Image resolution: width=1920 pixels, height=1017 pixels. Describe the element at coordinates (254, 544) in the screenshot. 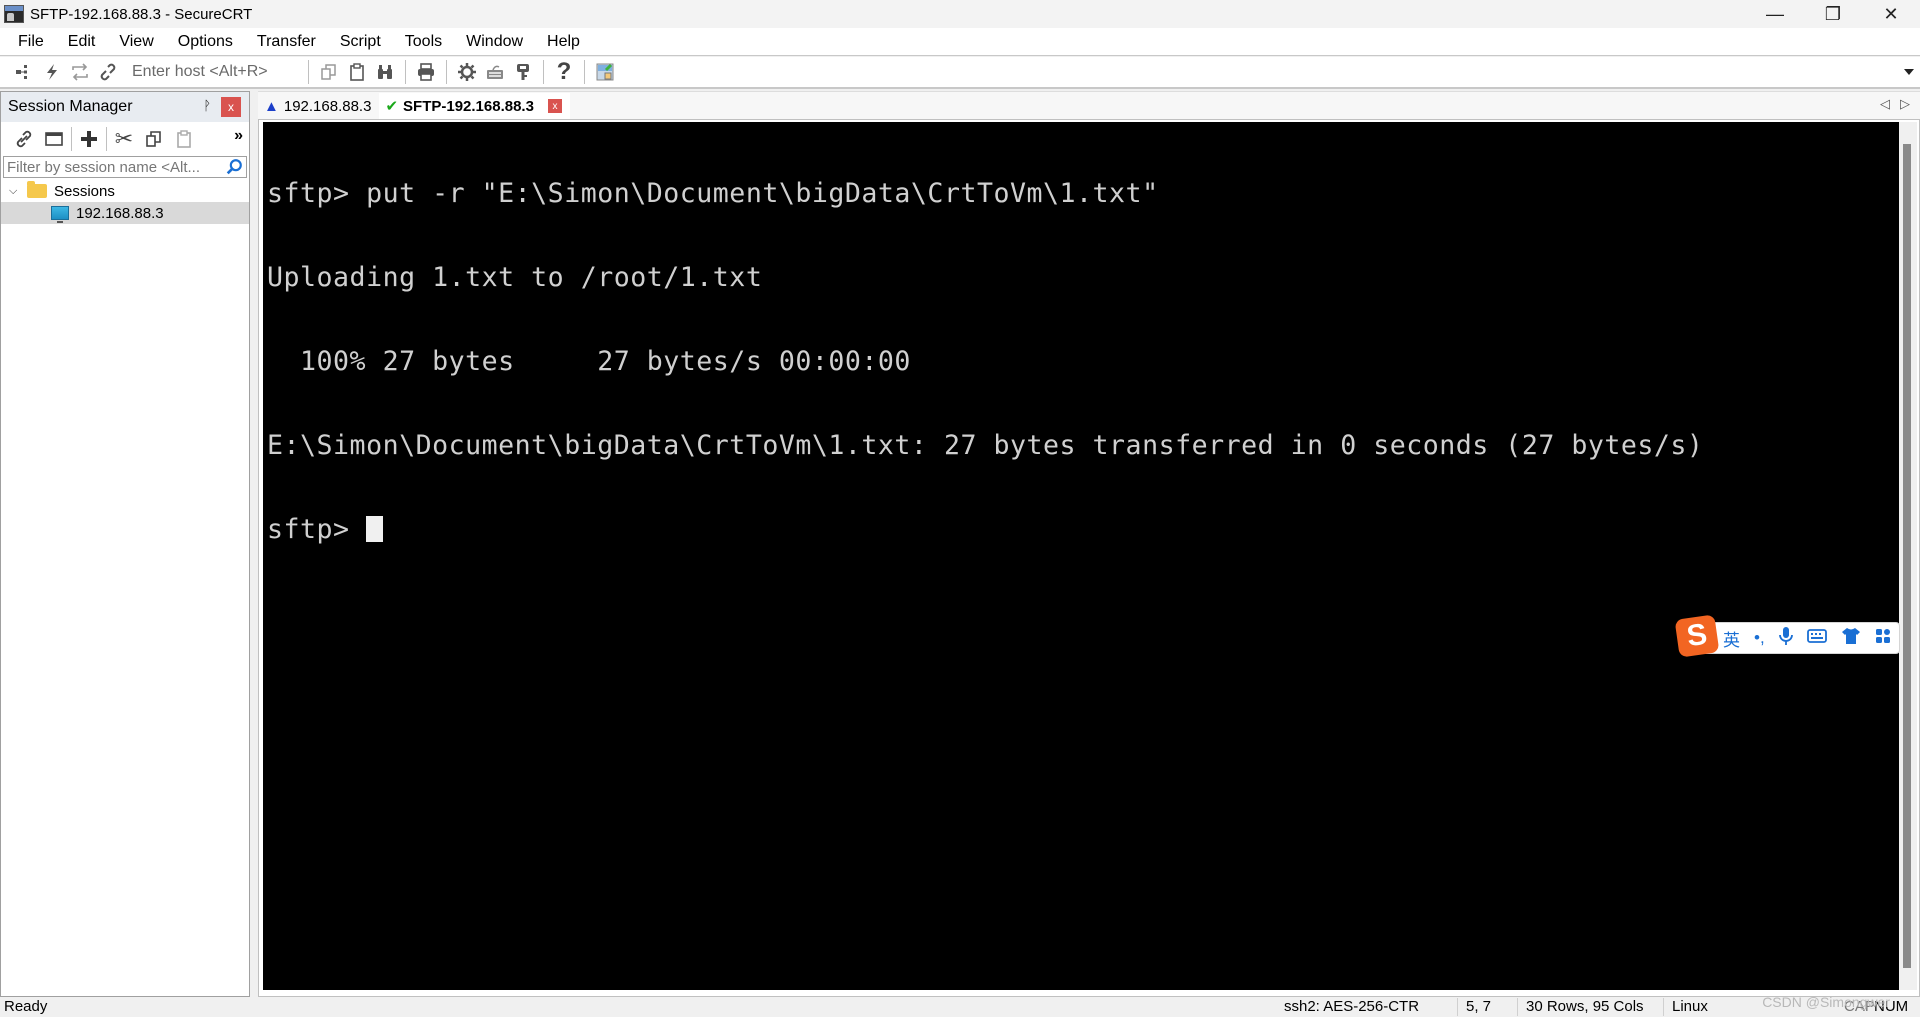

I see `panel-splitter` at that location.